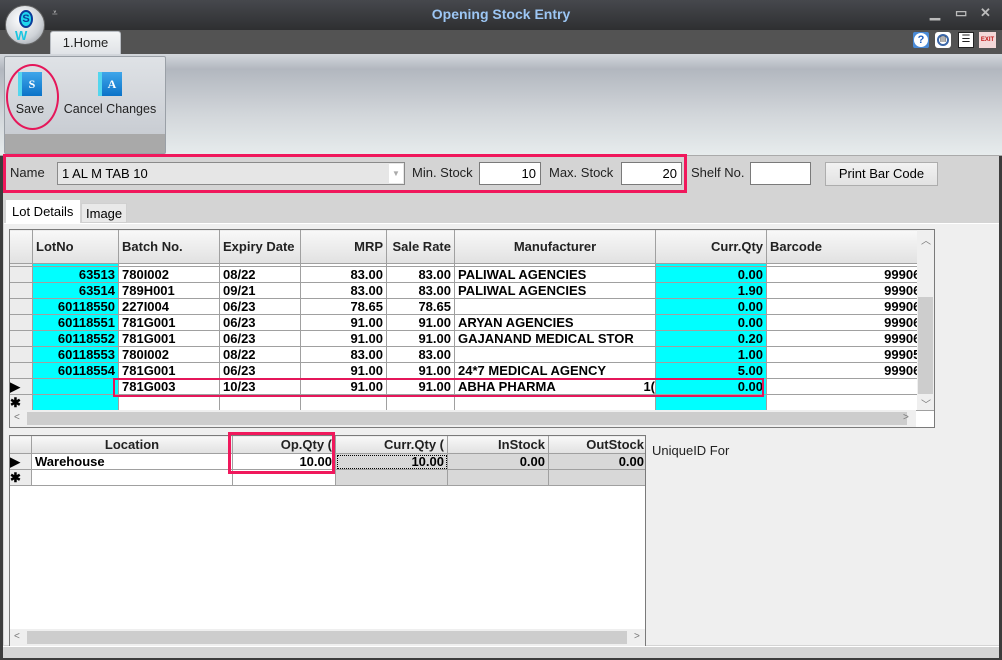  I want to click on column-header-manufacturer: Manufacturer, so click(555, 247).